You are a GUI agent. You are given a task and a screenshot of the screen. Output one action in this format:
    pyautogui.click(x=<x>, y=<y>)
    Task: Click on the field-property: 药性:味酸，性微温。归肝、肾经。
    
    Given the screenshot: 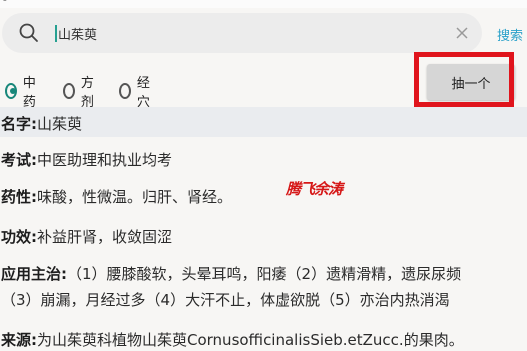 What is the action you would take?
    pyautogui.click(x=116, y=196)
    